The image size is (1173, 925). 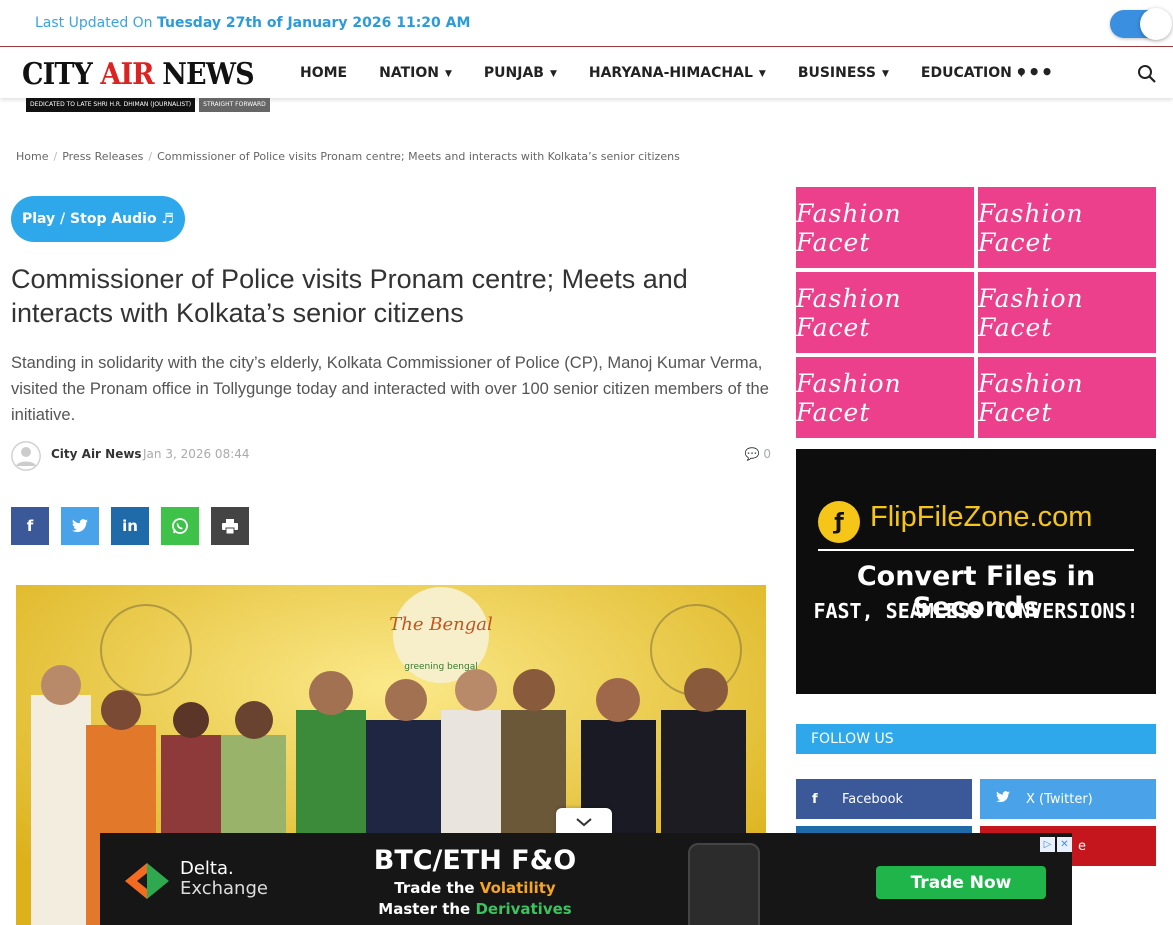 I want to click on author-avatar, so click(x=26, y=456).